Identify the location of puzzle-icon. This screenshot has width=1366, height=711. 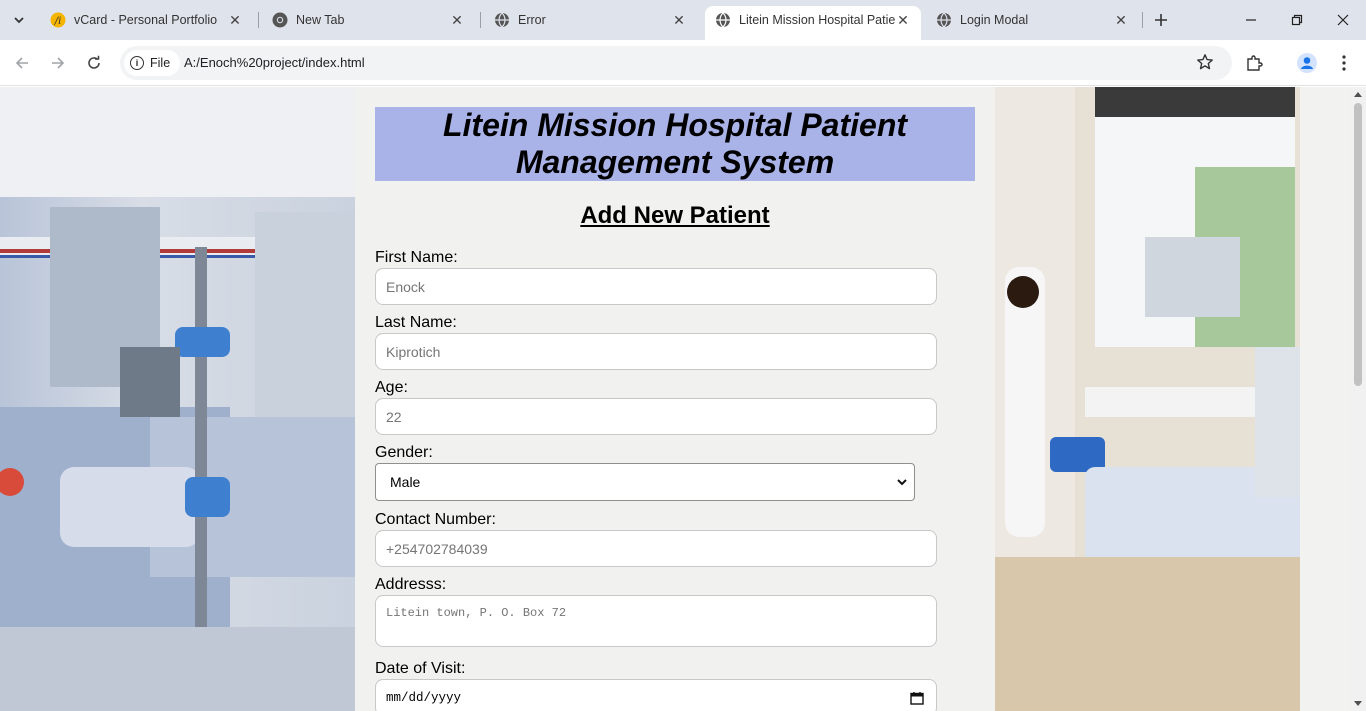
(1255, 63).